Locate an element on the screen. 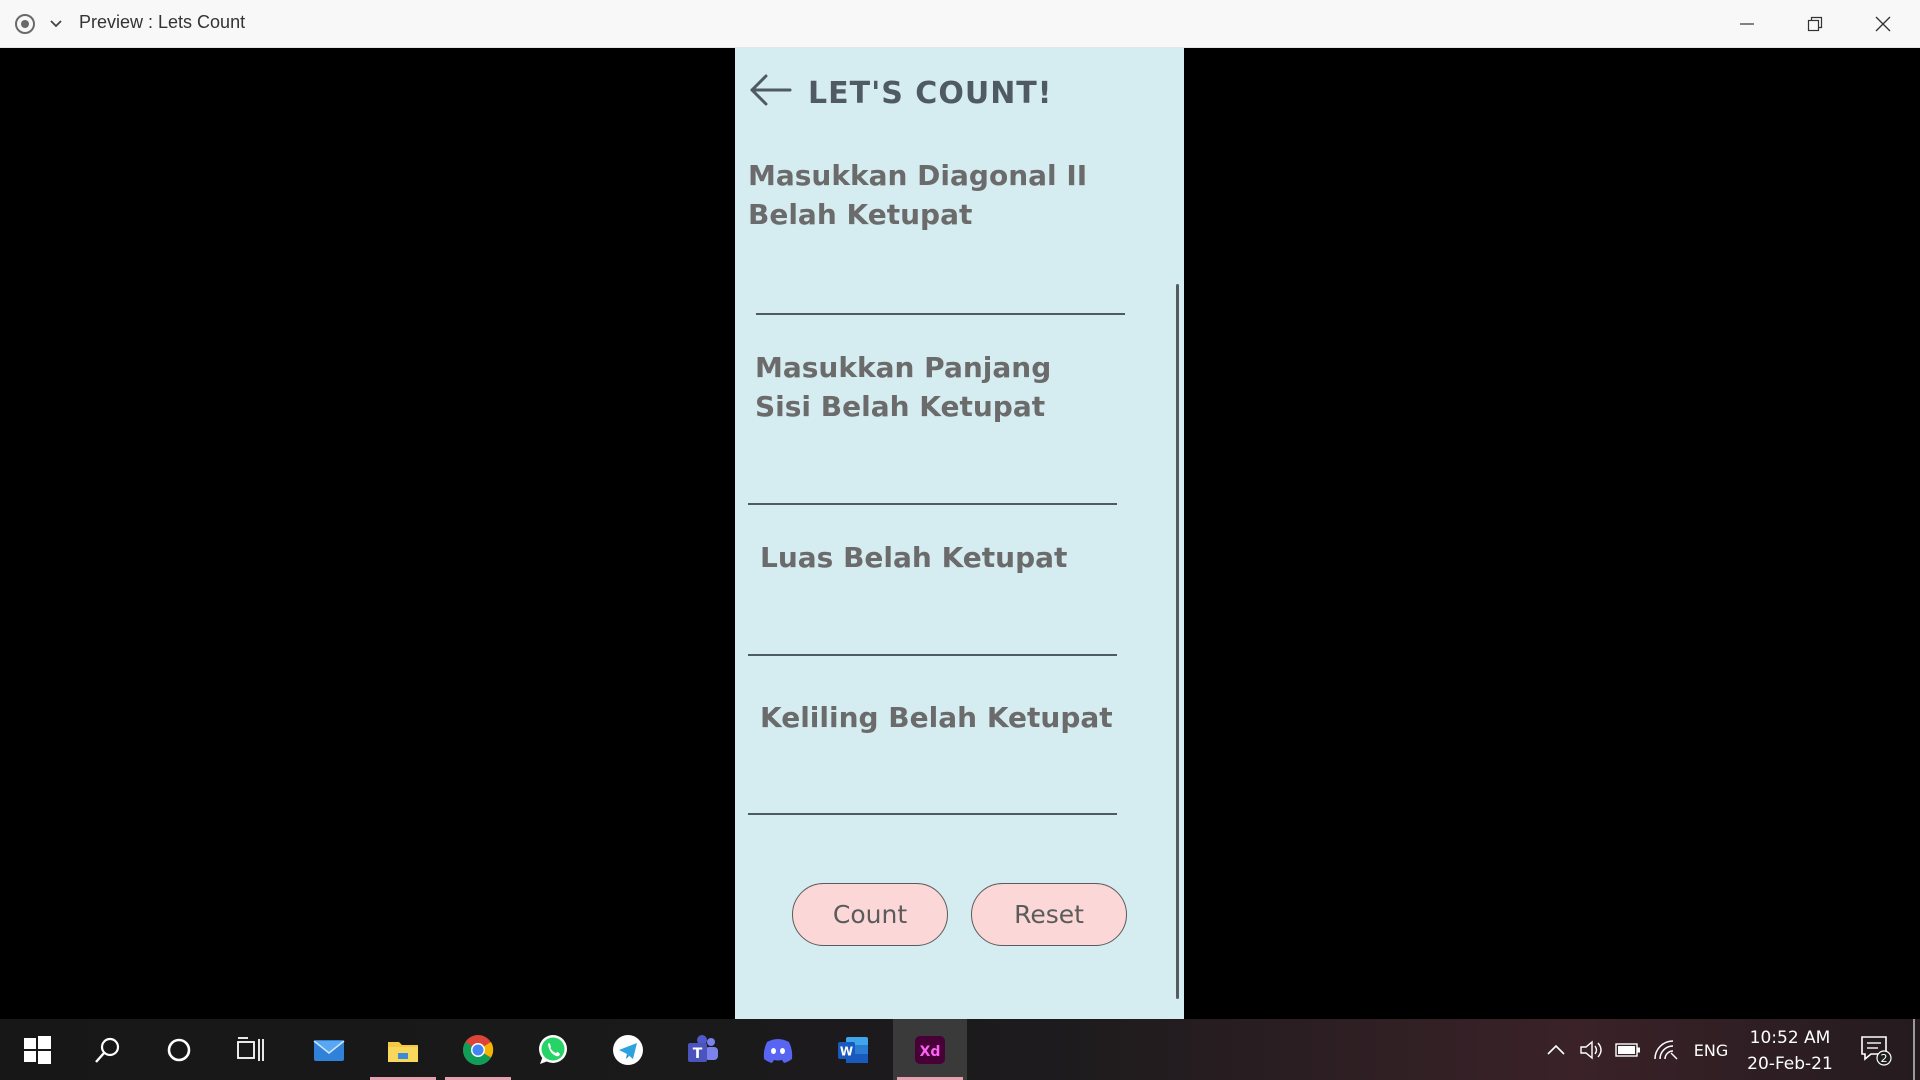 Image resolution: width=1920 pixels, height=1080 pixels. app-header: LET'S COUNT! is located at coordinates (959, 98).